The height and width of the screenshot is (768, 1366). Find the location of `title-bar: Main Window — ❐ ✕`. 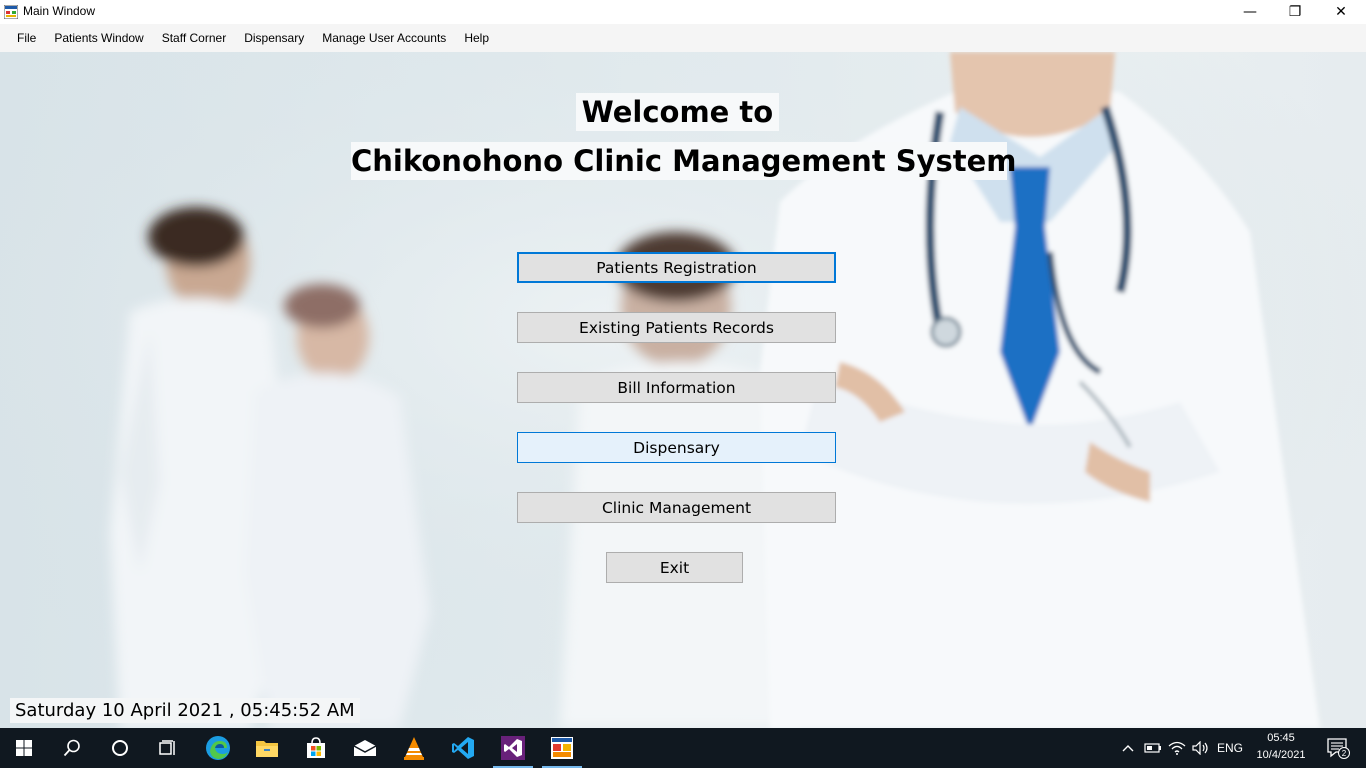

title-bar: Main Window — ❐ ✕ is located at coordinates (683, 12).